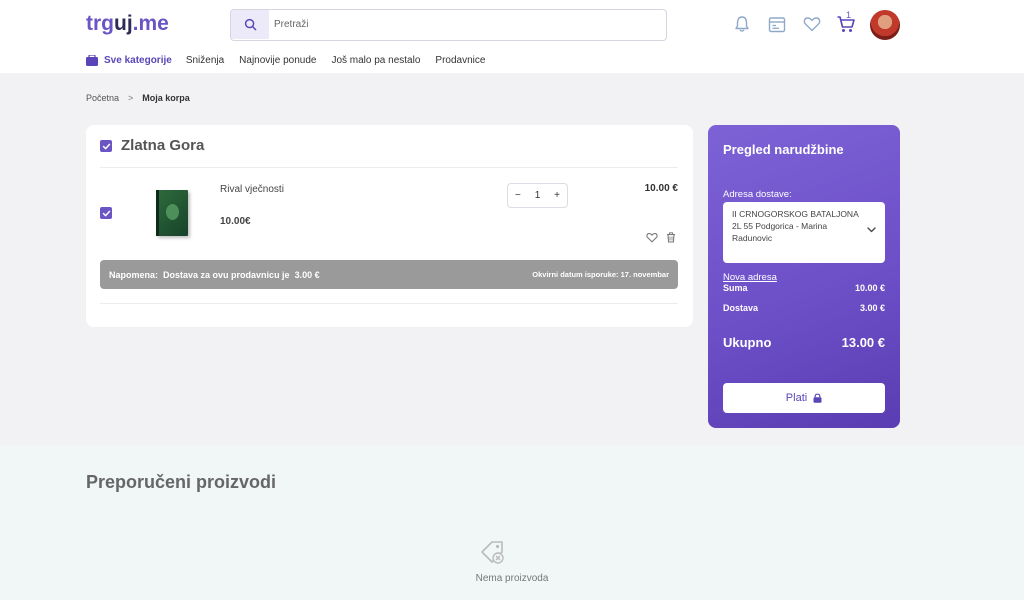 This screenshot has width=1024, height=600. Describe the element at coordinates (557, 195) in the screenshot. I see `quantity-increase-button: +` at that location.